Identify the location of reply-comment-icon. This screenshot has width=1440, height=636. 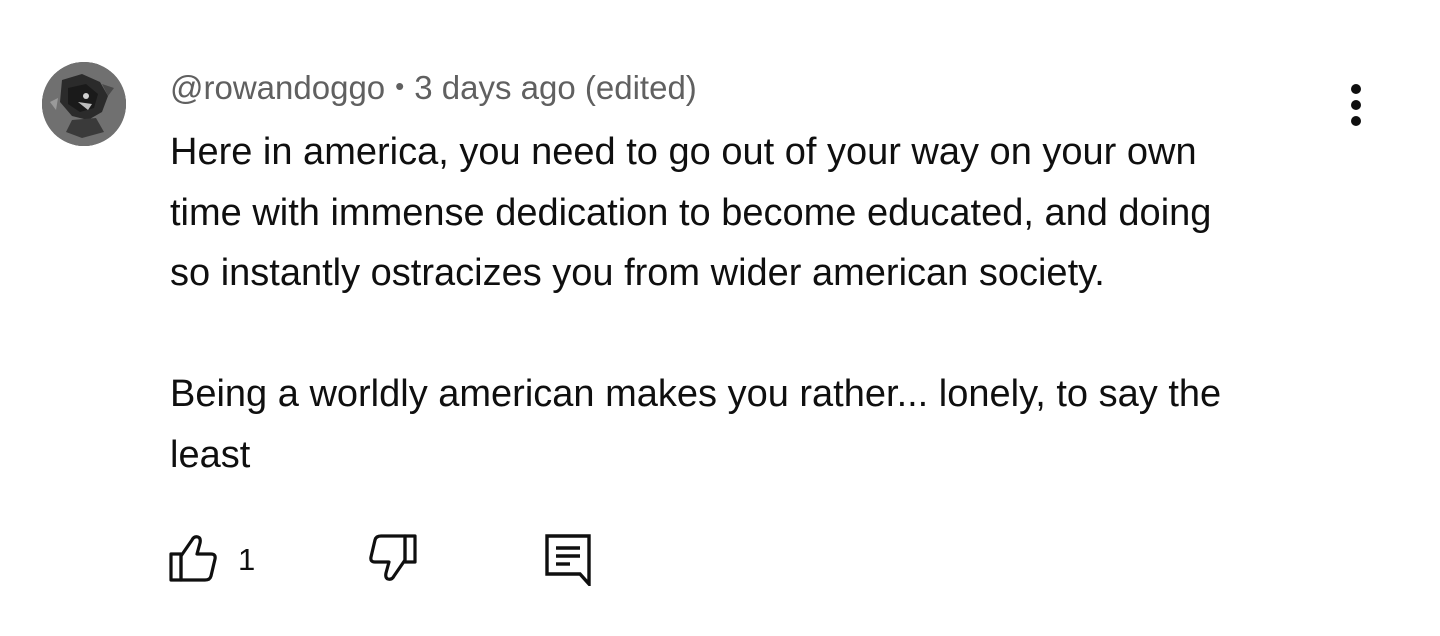
(569, 560).